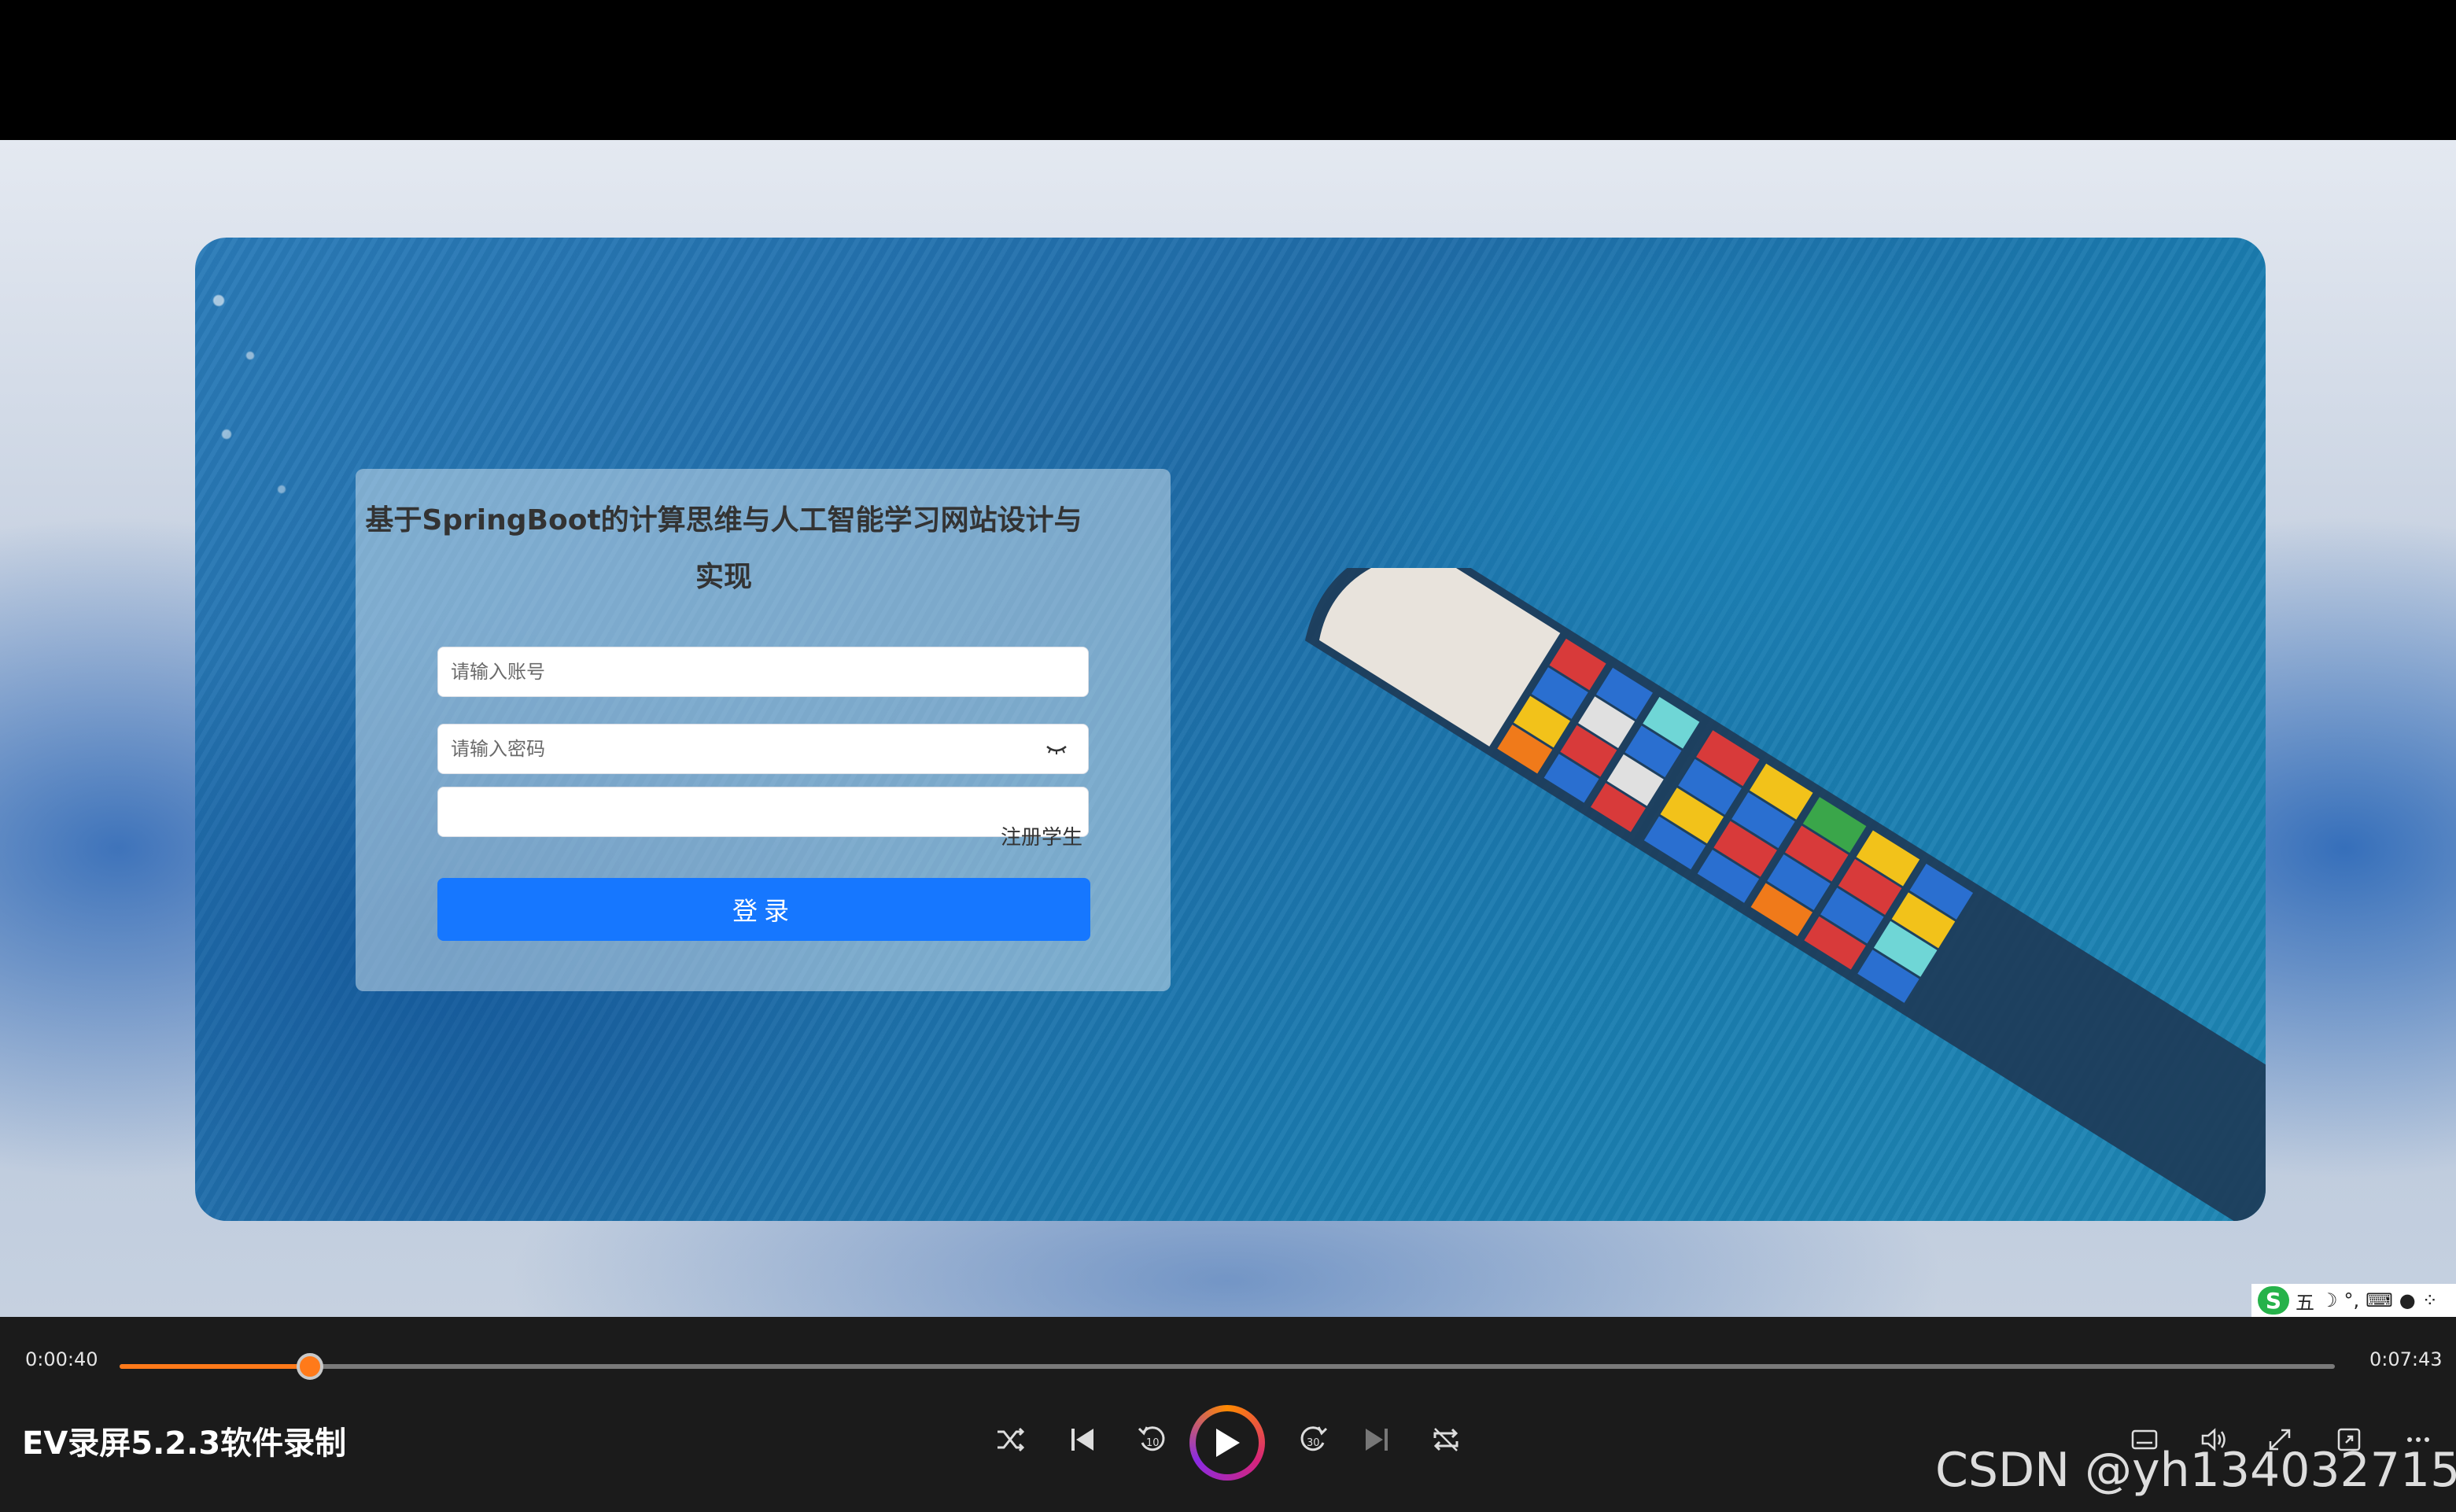  What do you see at coordinates (1010, 1440) in the screenshot?
I see `shuffle-icon` at bounding box center [1010, 1440].